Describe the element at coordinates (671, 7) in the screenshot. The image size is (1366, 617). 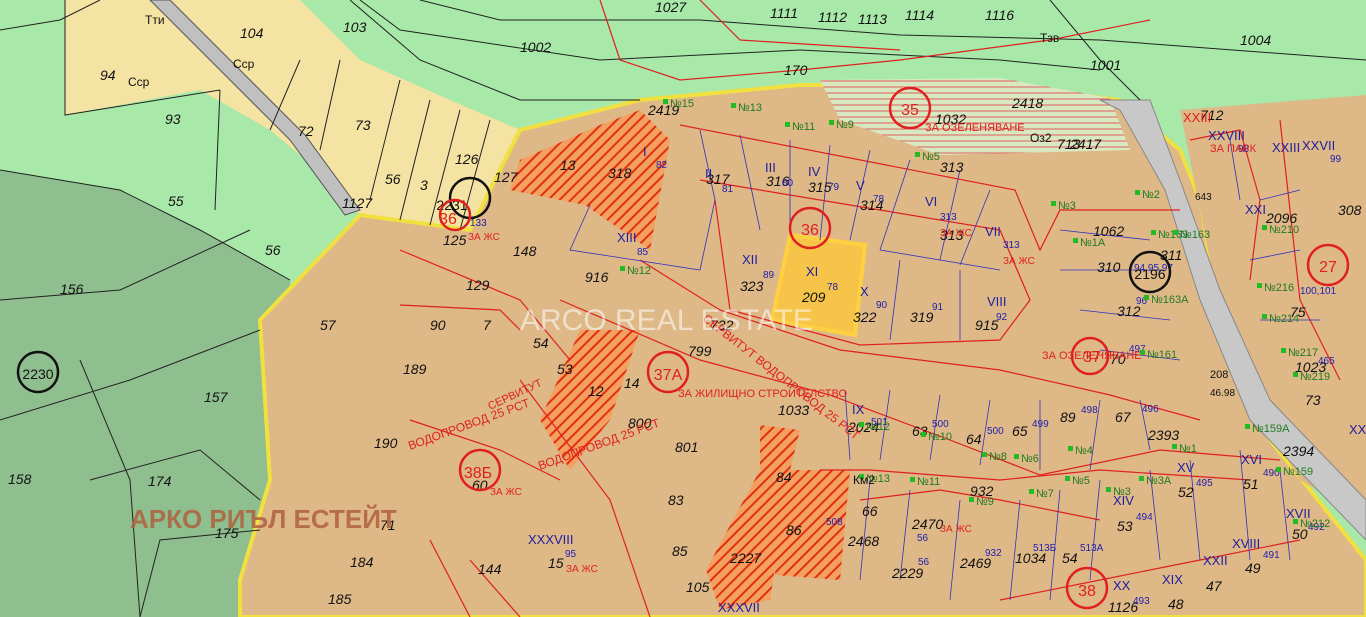
I see `parcel-number: 1027` at that location.